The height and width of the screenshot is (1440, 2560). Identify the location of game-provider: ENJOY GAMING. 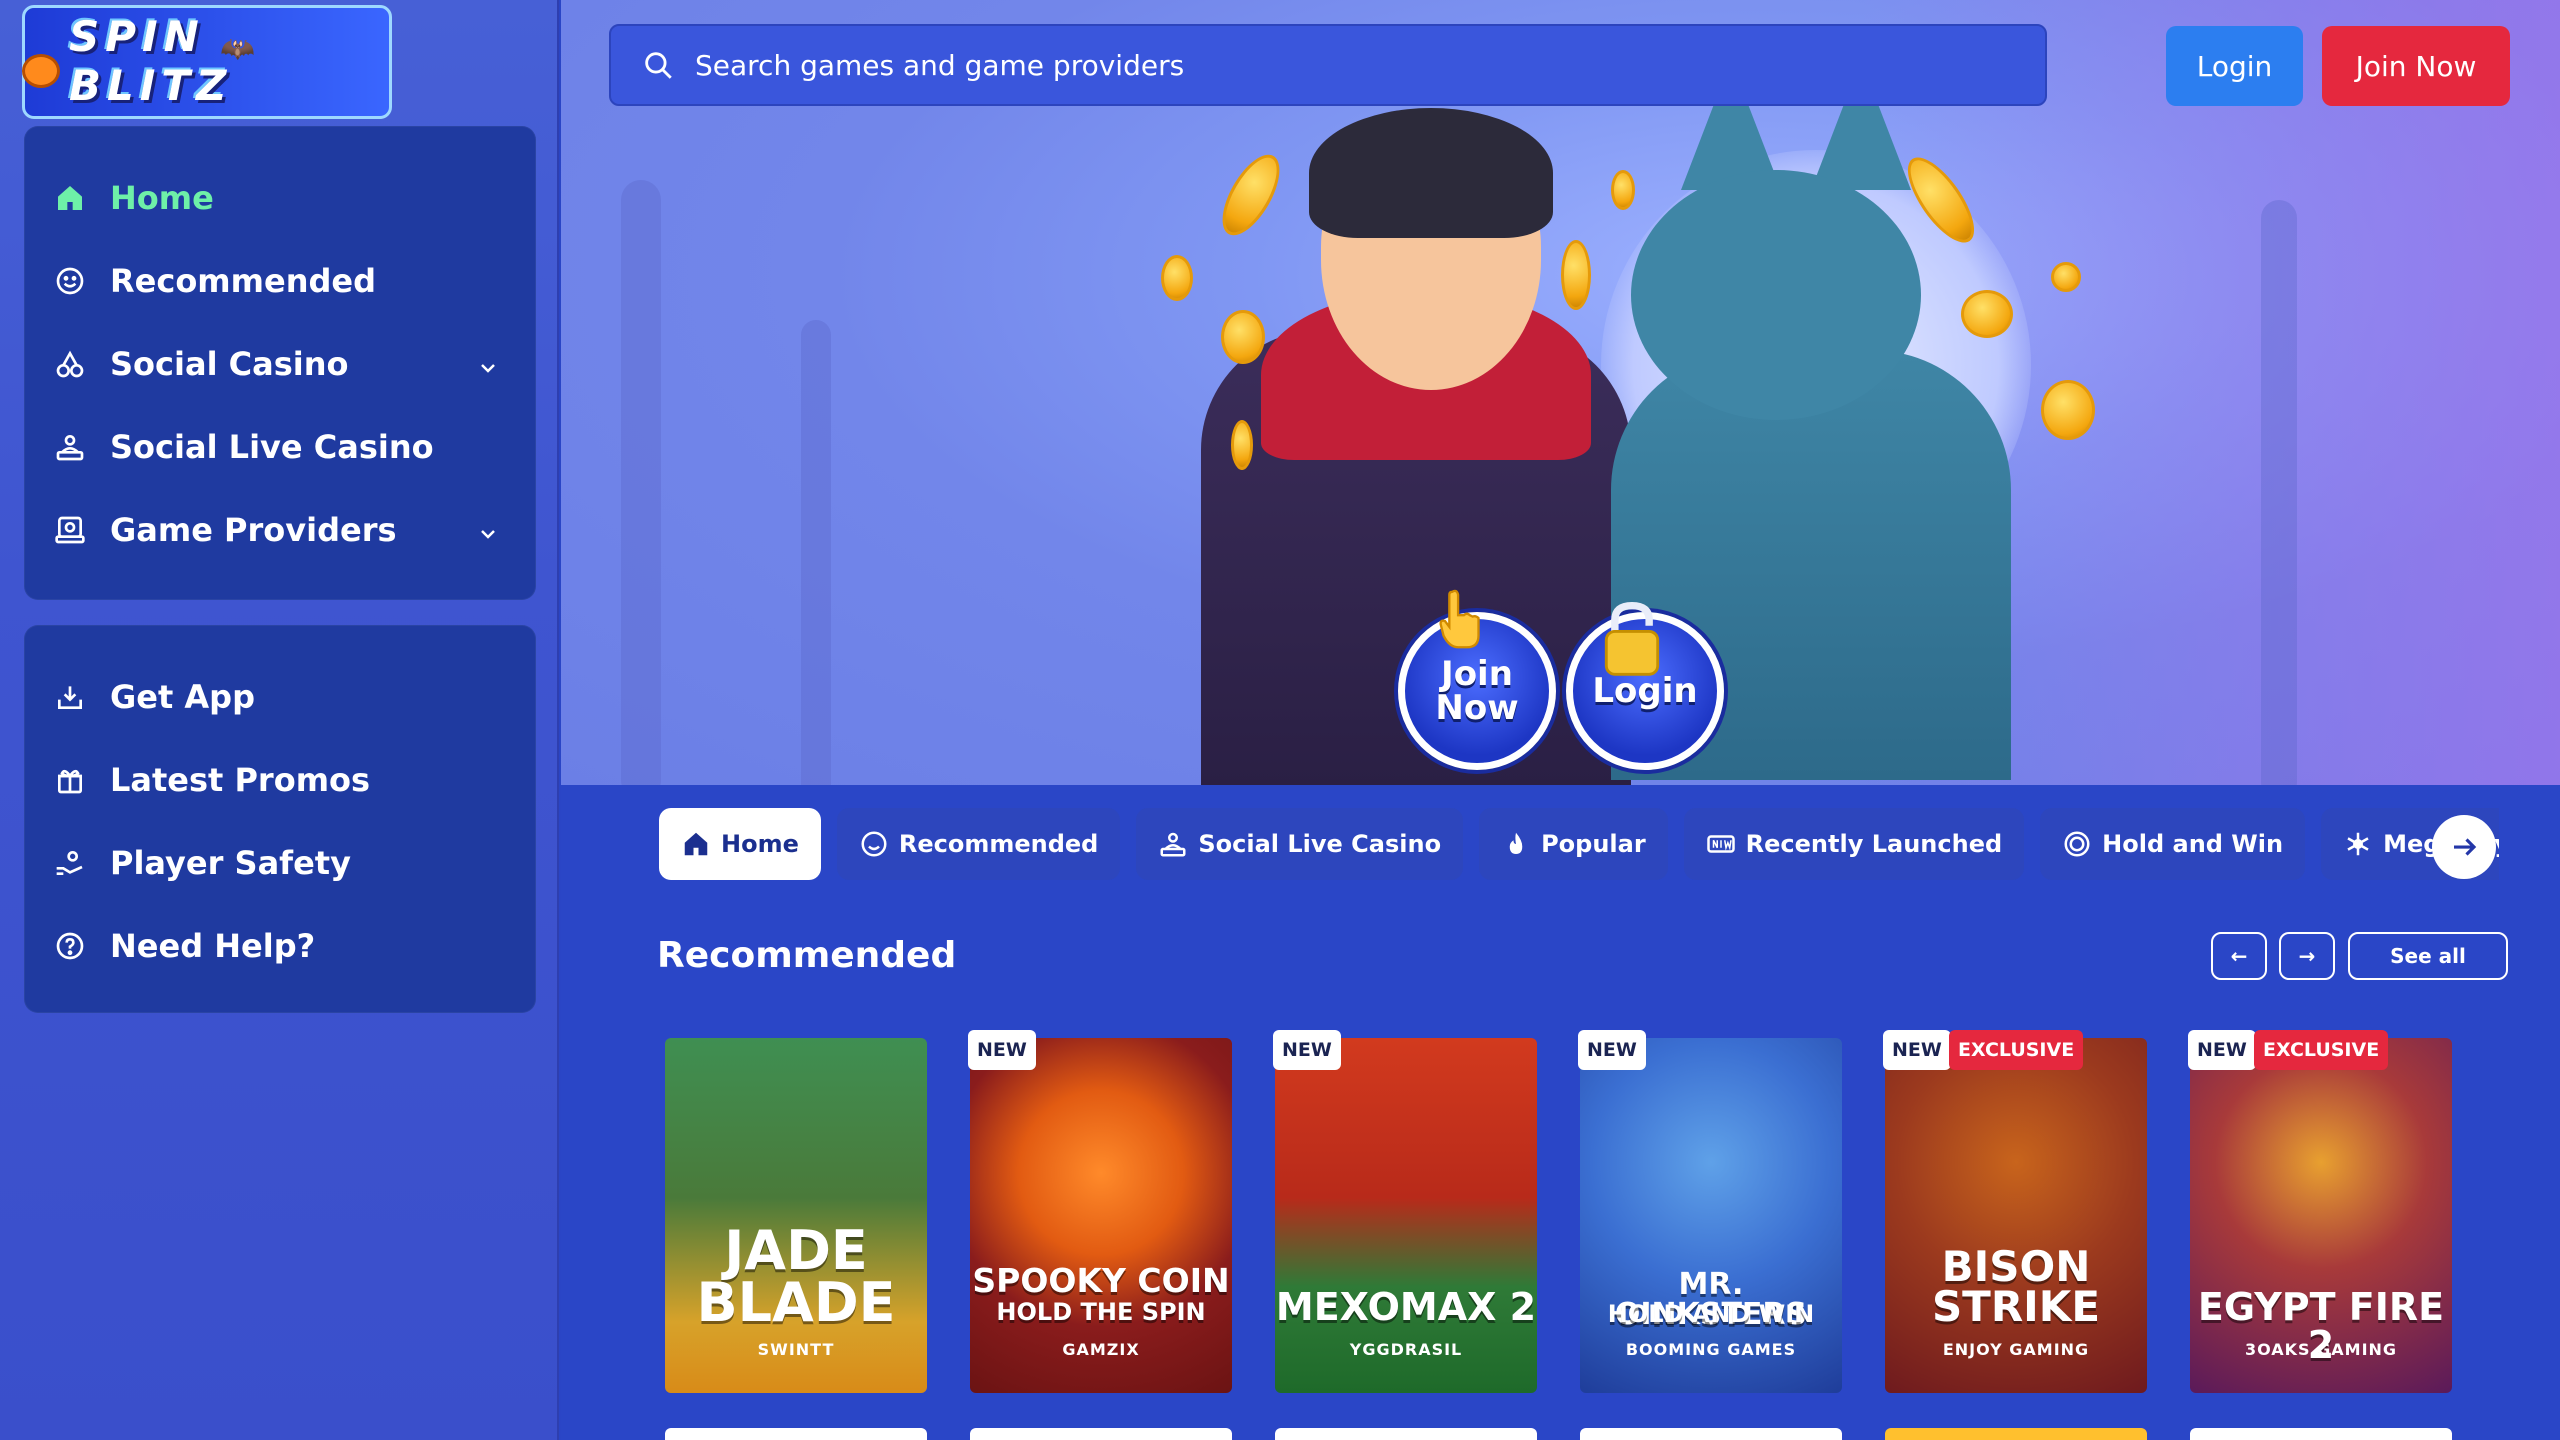
(2016, 1349).